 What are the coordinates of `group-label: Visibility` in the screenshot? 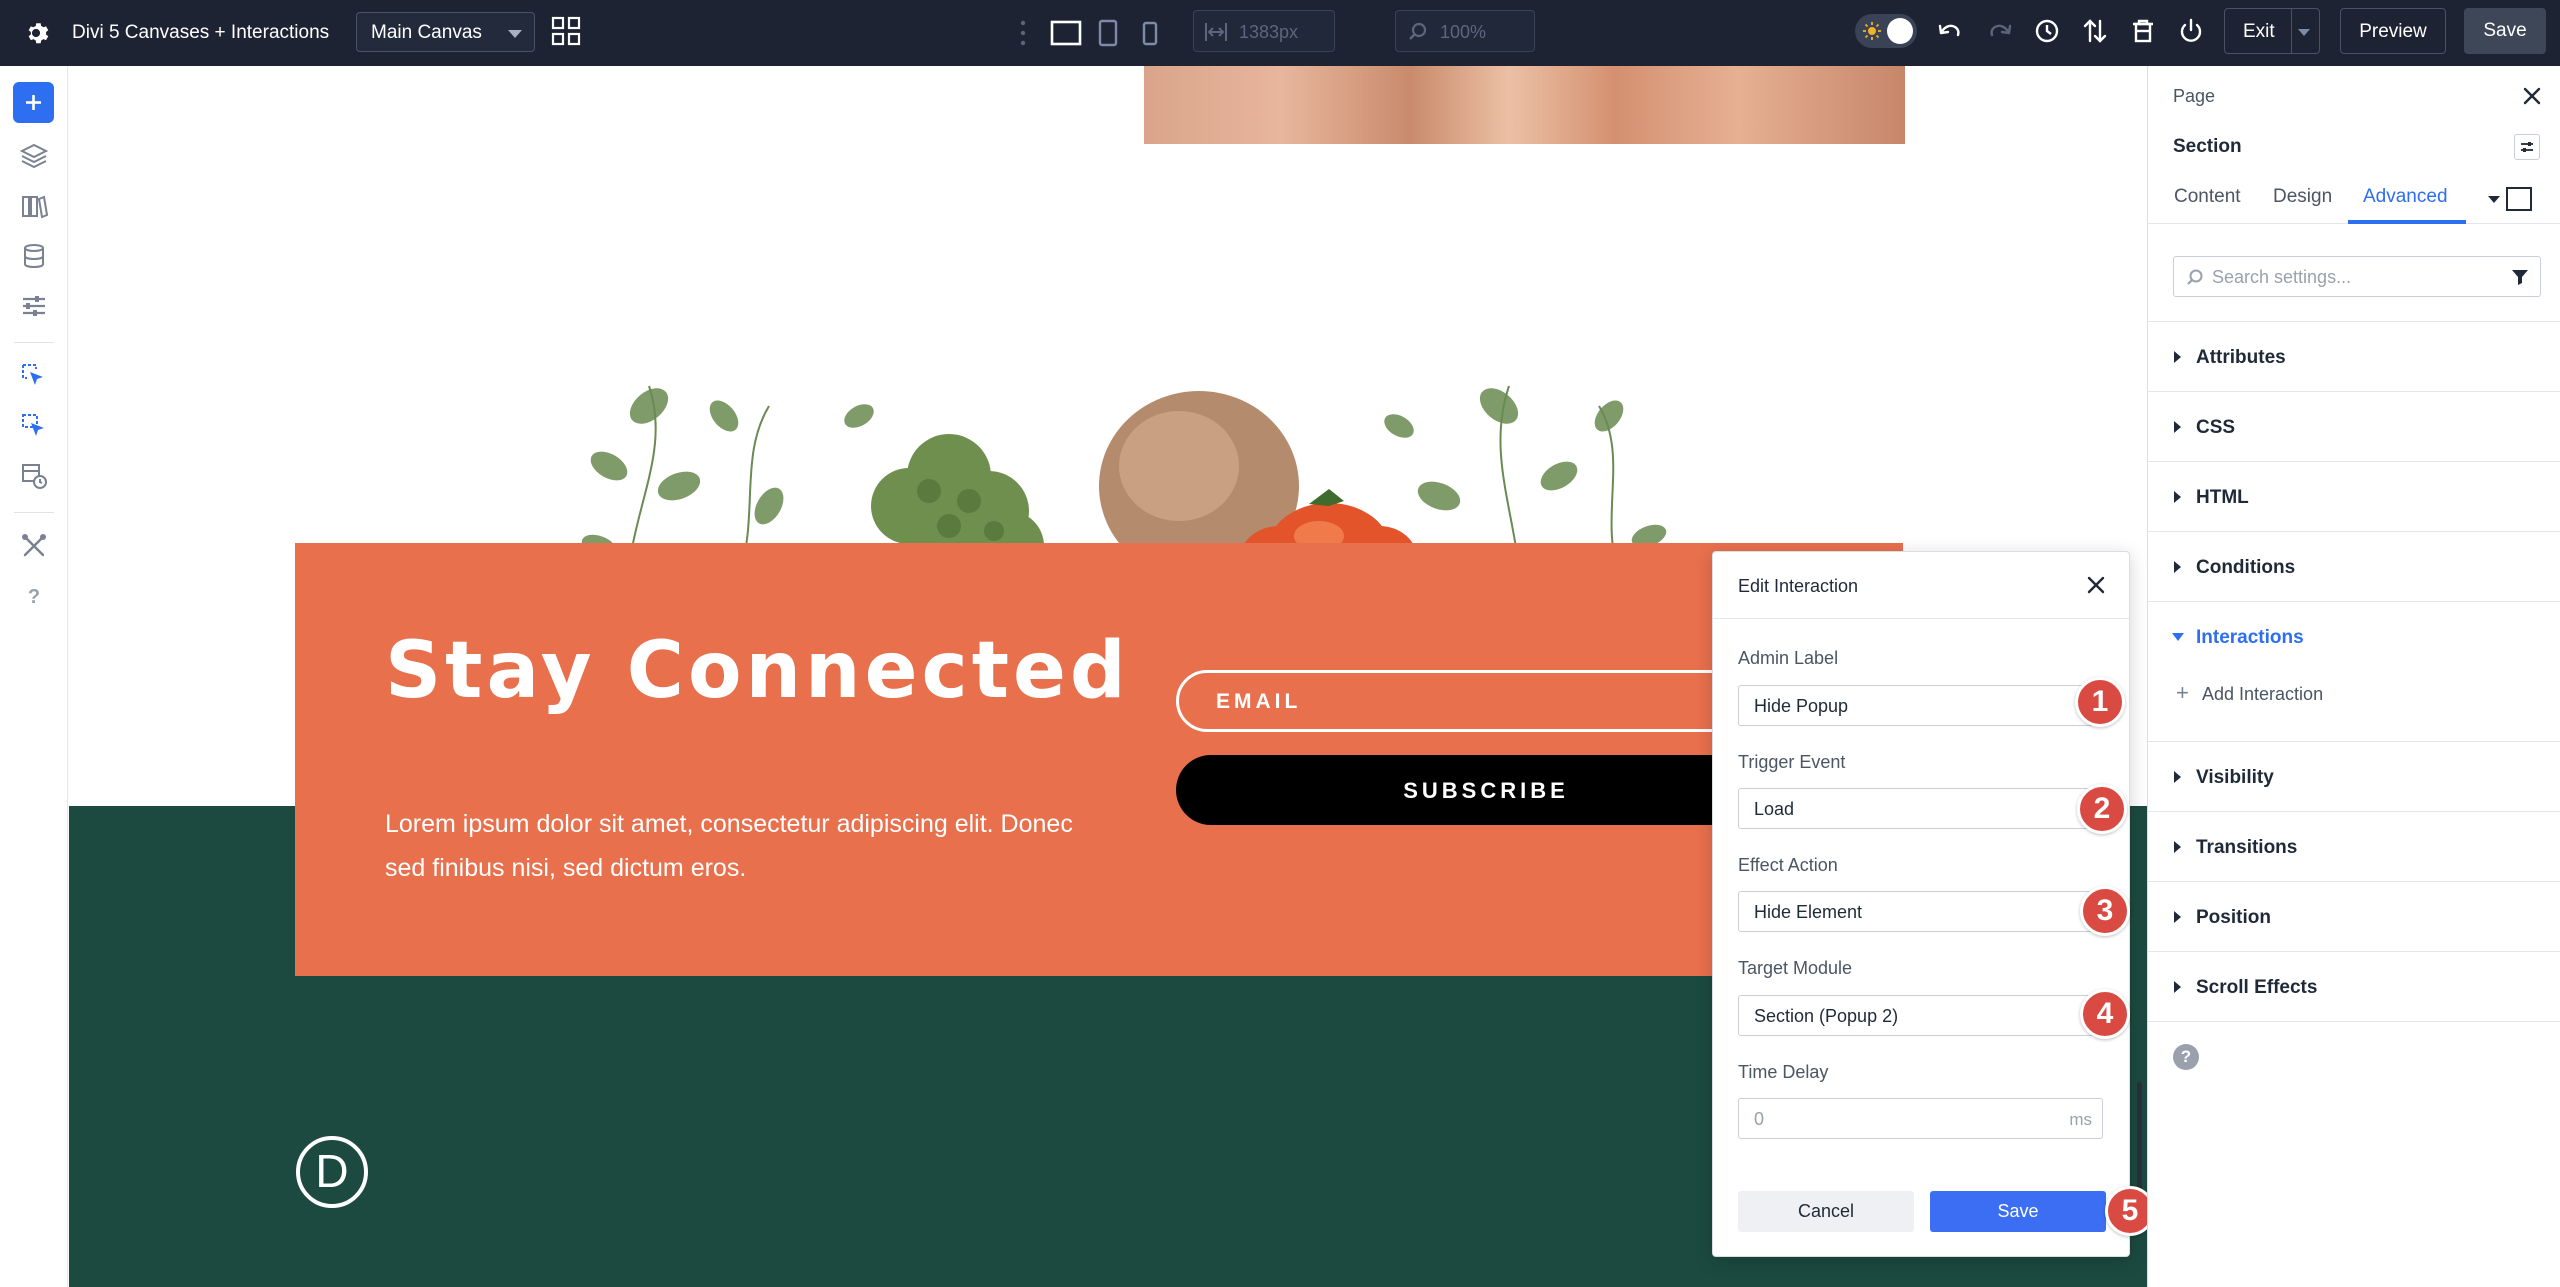 It's located at (2235, 777).